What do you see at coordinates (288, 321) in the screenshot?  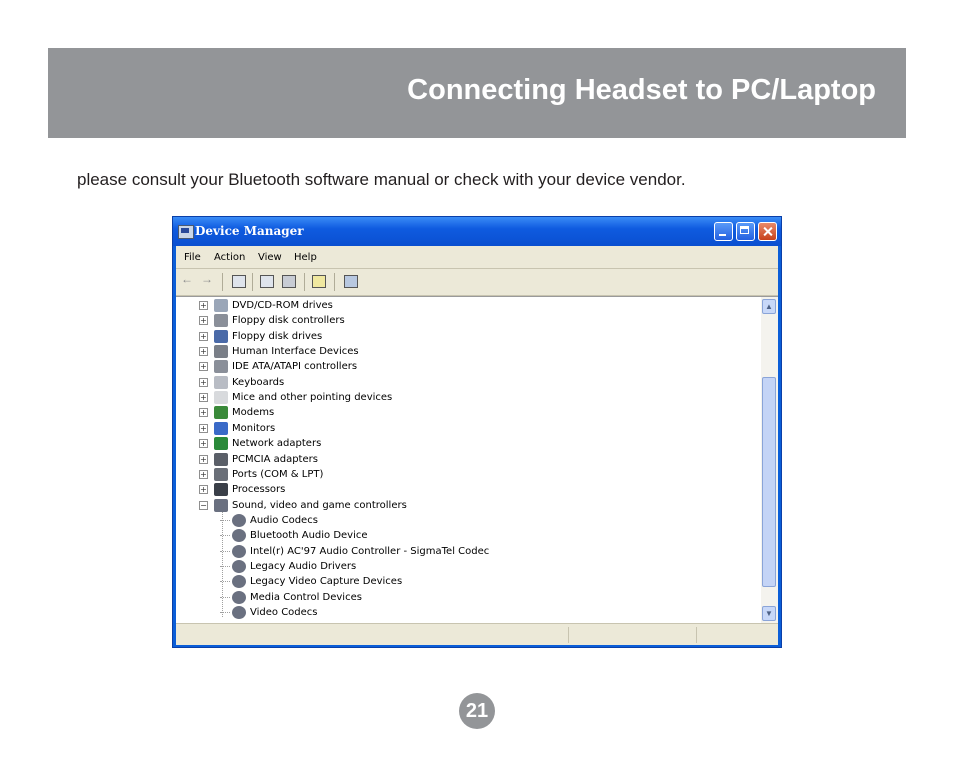 I see `device-category-label: Floppy disk controllers` at bounding box center [288, 321].